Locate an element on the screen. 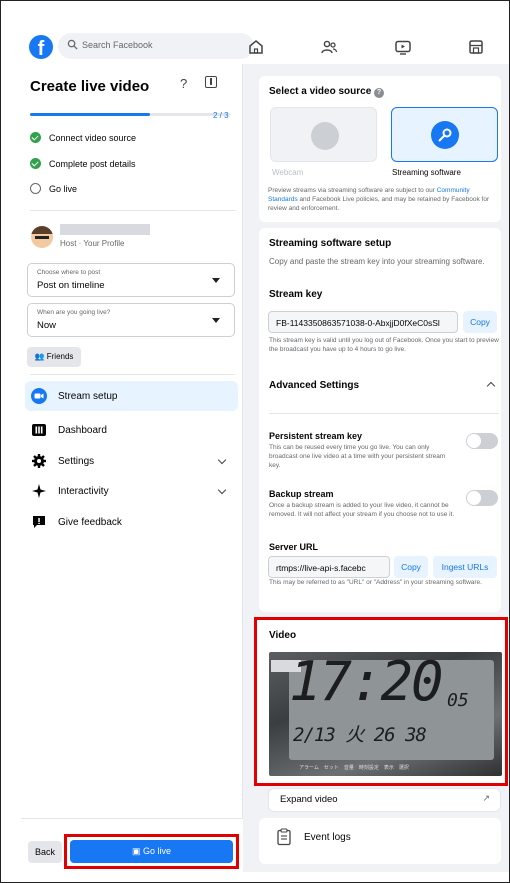  page-title: Create live video is located at coordinates (90, 86).